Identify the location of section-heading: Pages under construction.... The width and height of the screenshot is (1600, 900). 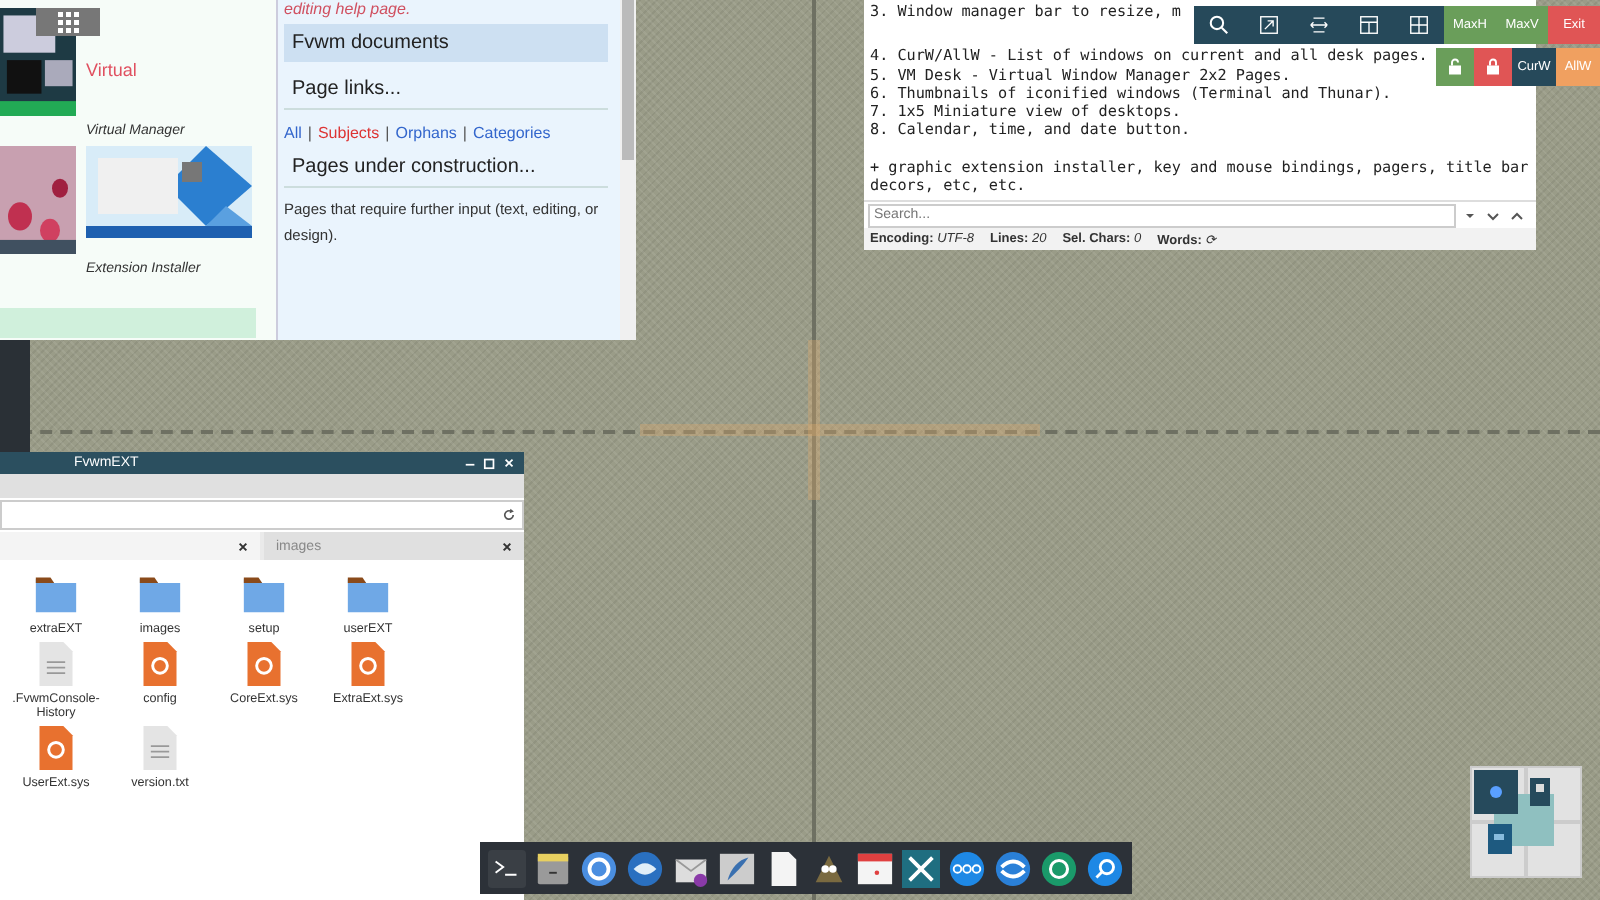
(446, 168).